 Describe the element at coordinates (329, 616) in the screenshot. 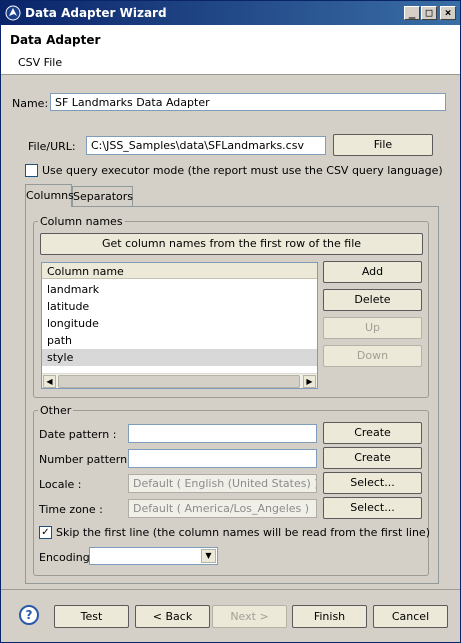

I see `finish-button: Finish` at that location.